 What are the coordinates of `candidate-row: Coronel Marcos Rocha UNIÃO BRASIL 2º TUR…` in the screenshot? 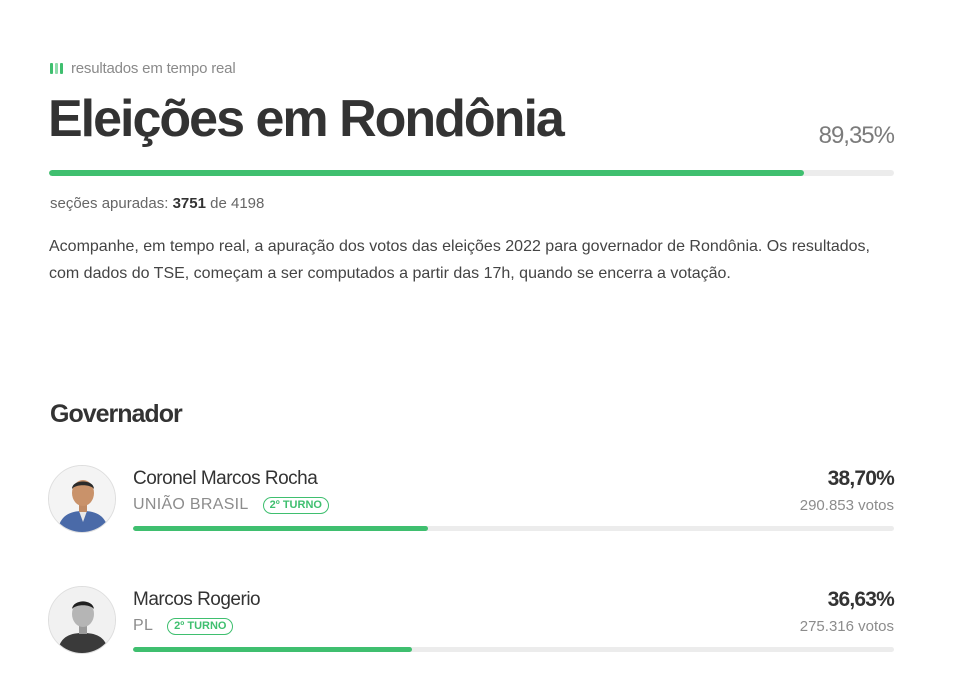 It's located at (472, 520).